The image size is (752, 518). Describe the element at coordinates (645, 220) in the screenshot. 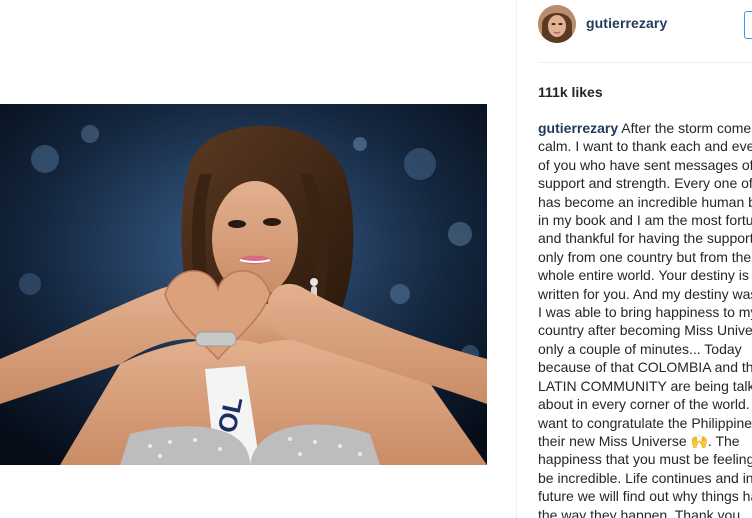

I see `caption-line: in my book and I am the most fortunate` at that location.